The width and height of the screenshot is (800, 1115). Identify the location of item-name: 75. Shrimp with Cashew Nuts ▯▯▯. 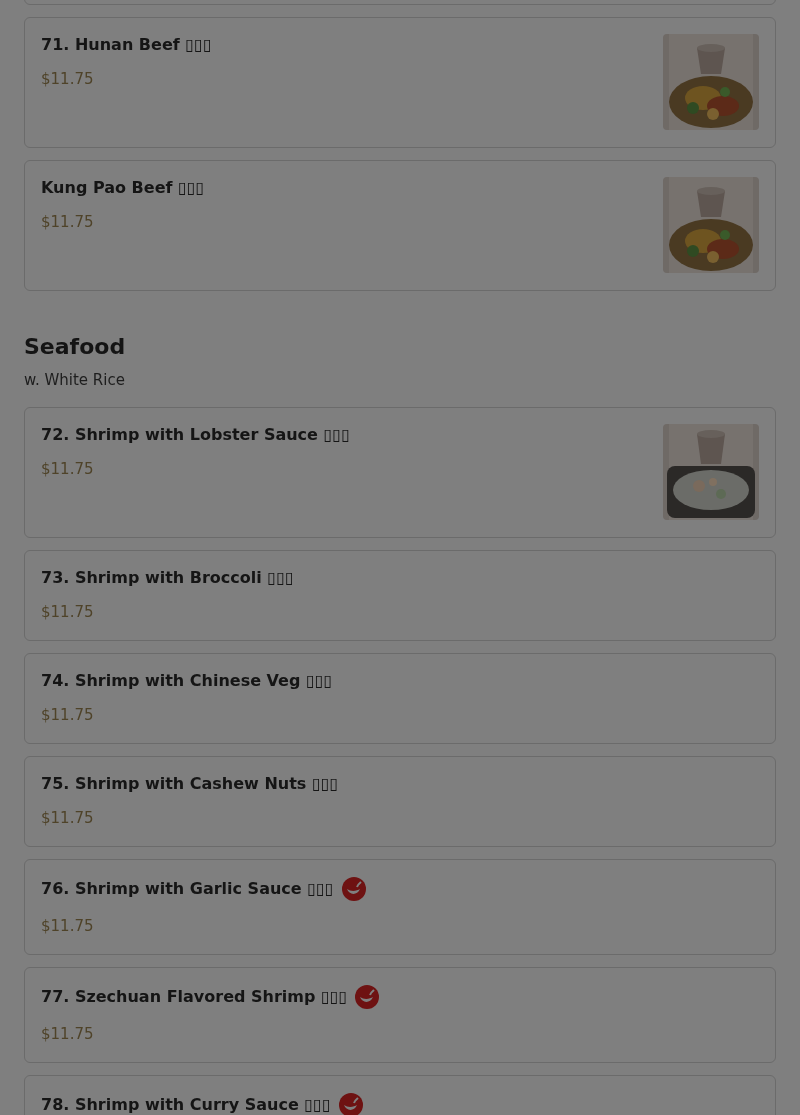
(190, 784).